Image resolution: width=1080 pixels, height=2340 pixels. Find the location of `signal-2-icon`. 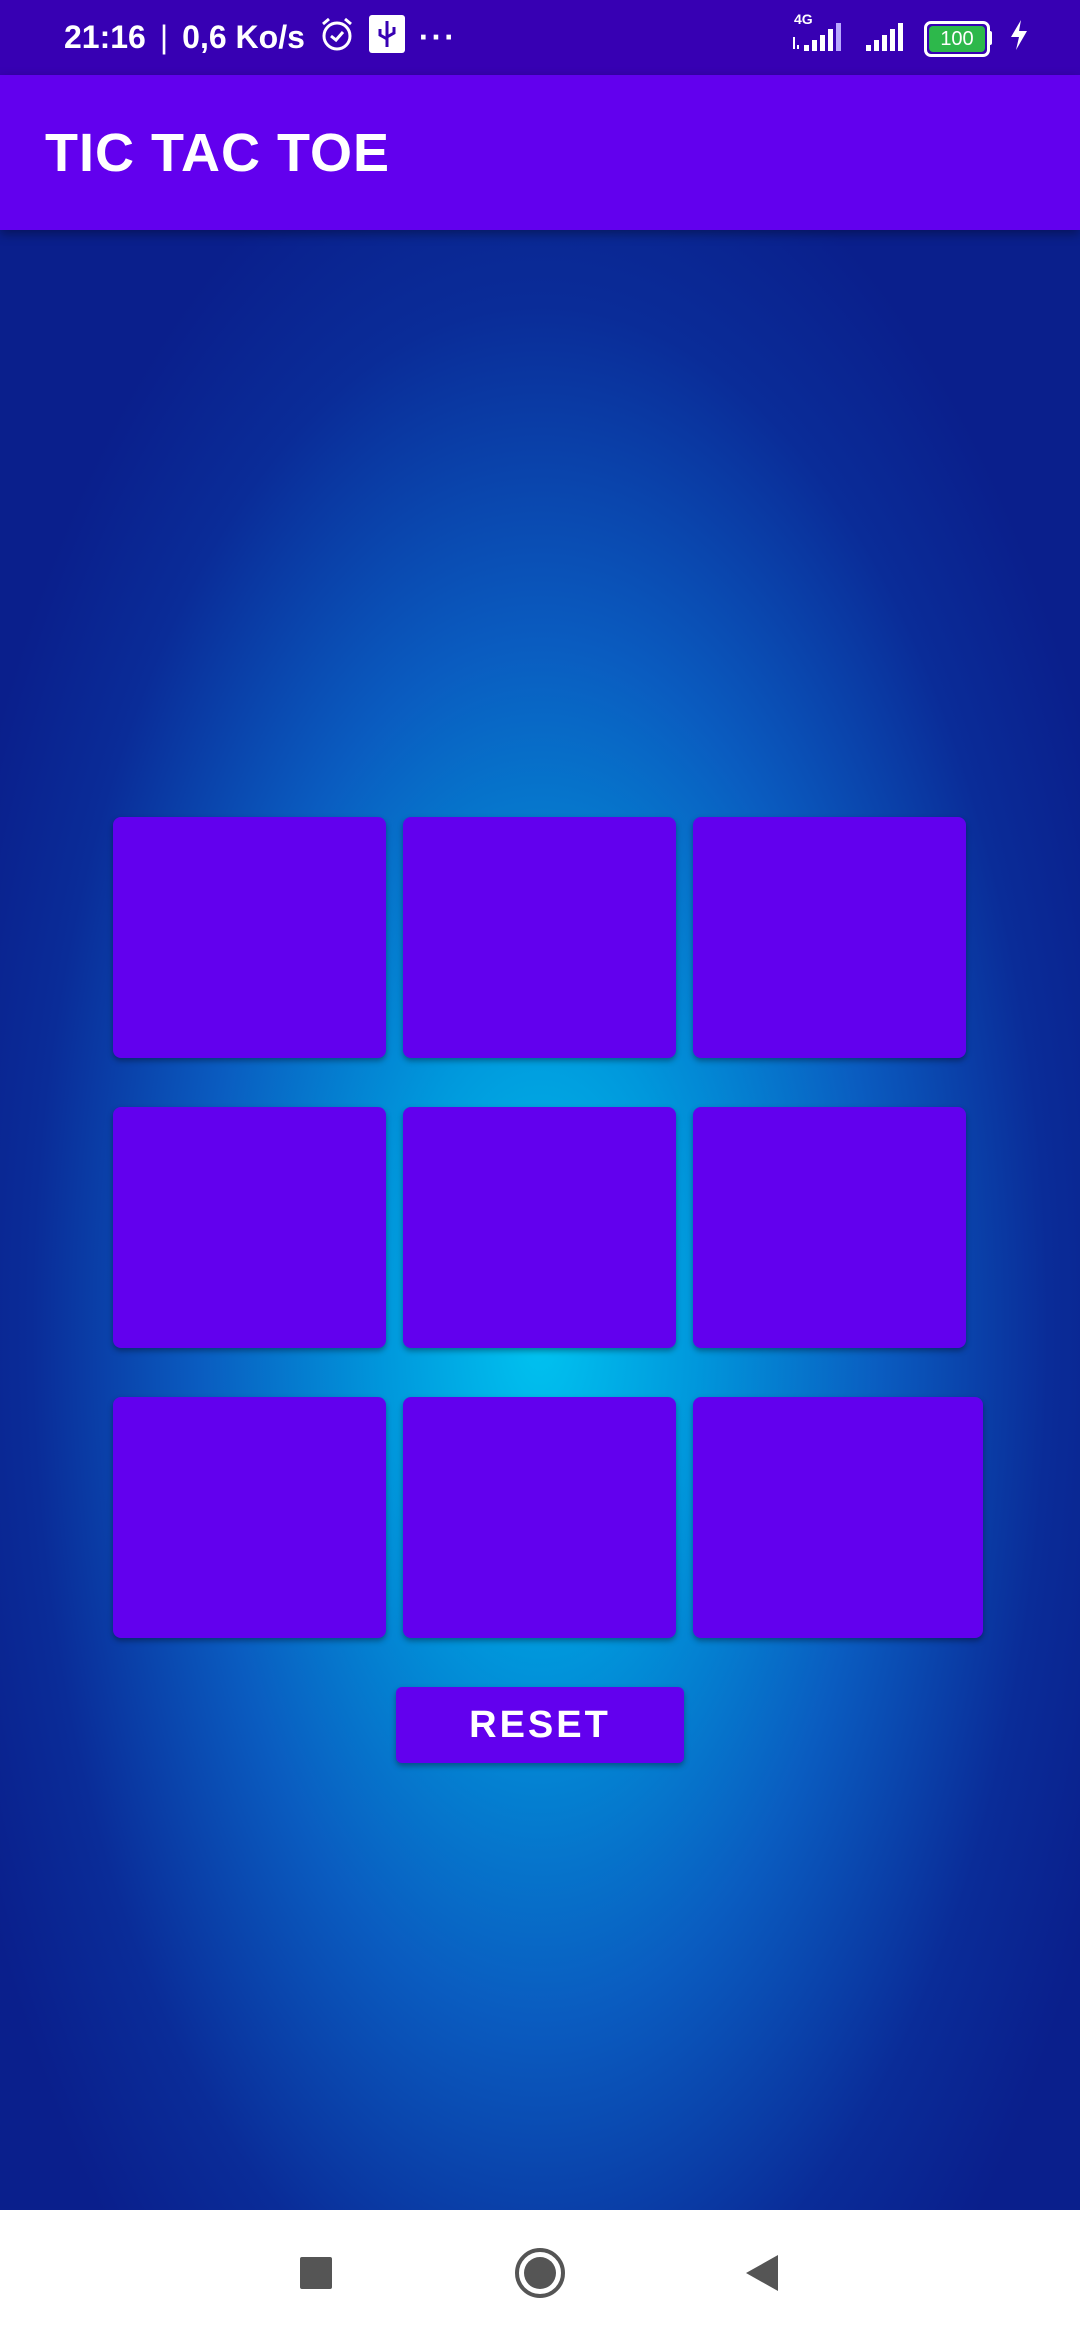

signal-2-icon is located at coordinates (886, 37).